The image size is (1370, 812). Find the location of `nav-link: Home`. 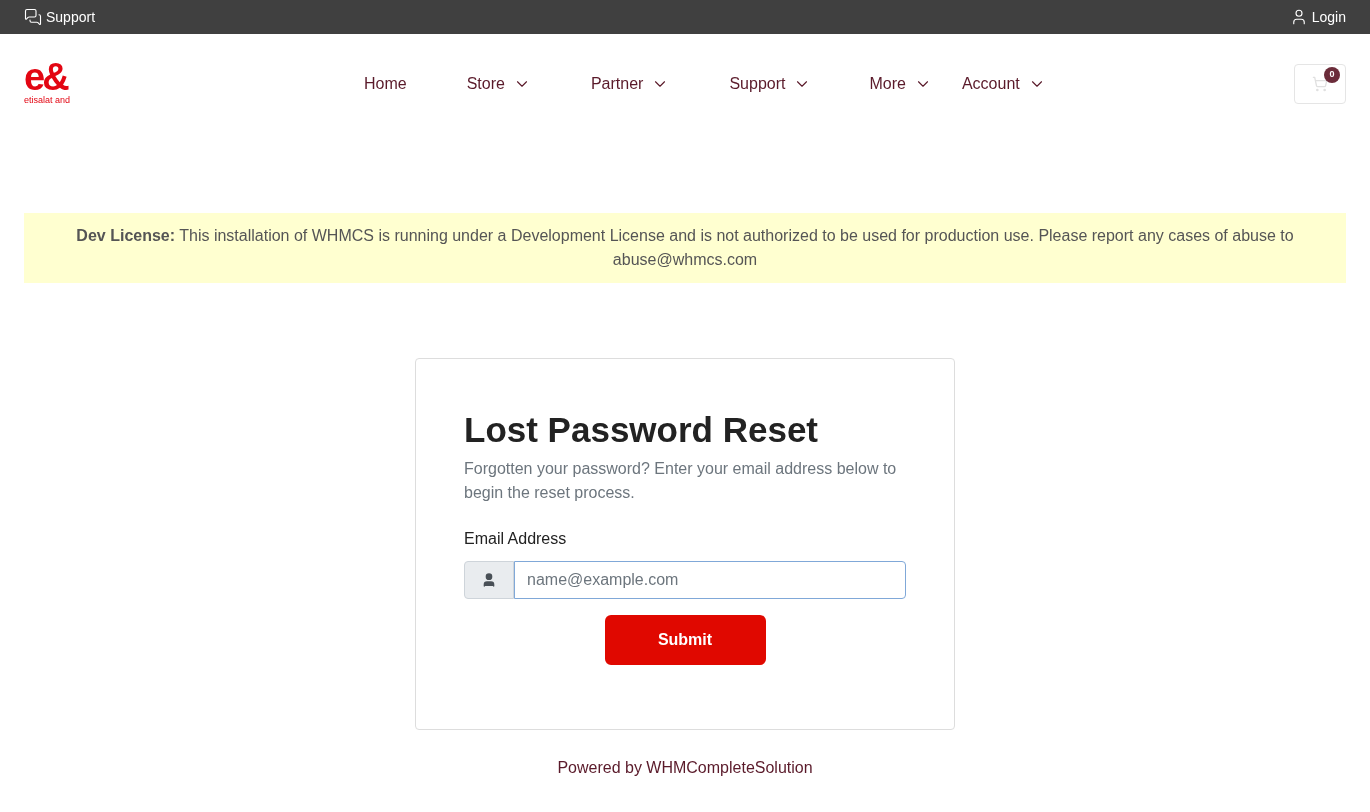

nav-link: Home is located at coordinates (385, 84).